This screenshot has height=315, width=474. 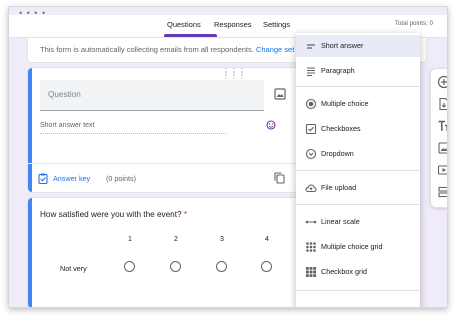 I want to click on menu-item-multiple-choice: Multiple choice, so click(x=358, y=104).